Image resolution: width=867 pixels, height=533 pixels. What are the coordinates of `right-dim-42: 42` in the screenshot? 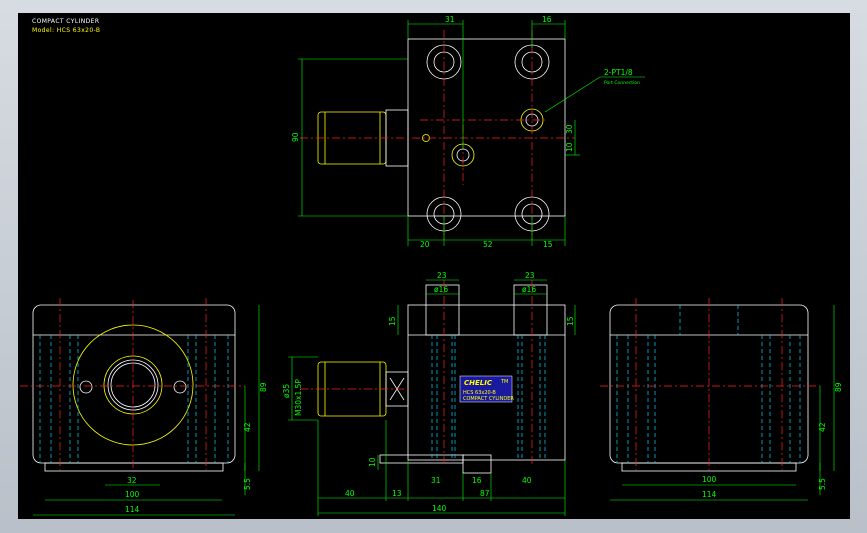 It's located at (822, 427).